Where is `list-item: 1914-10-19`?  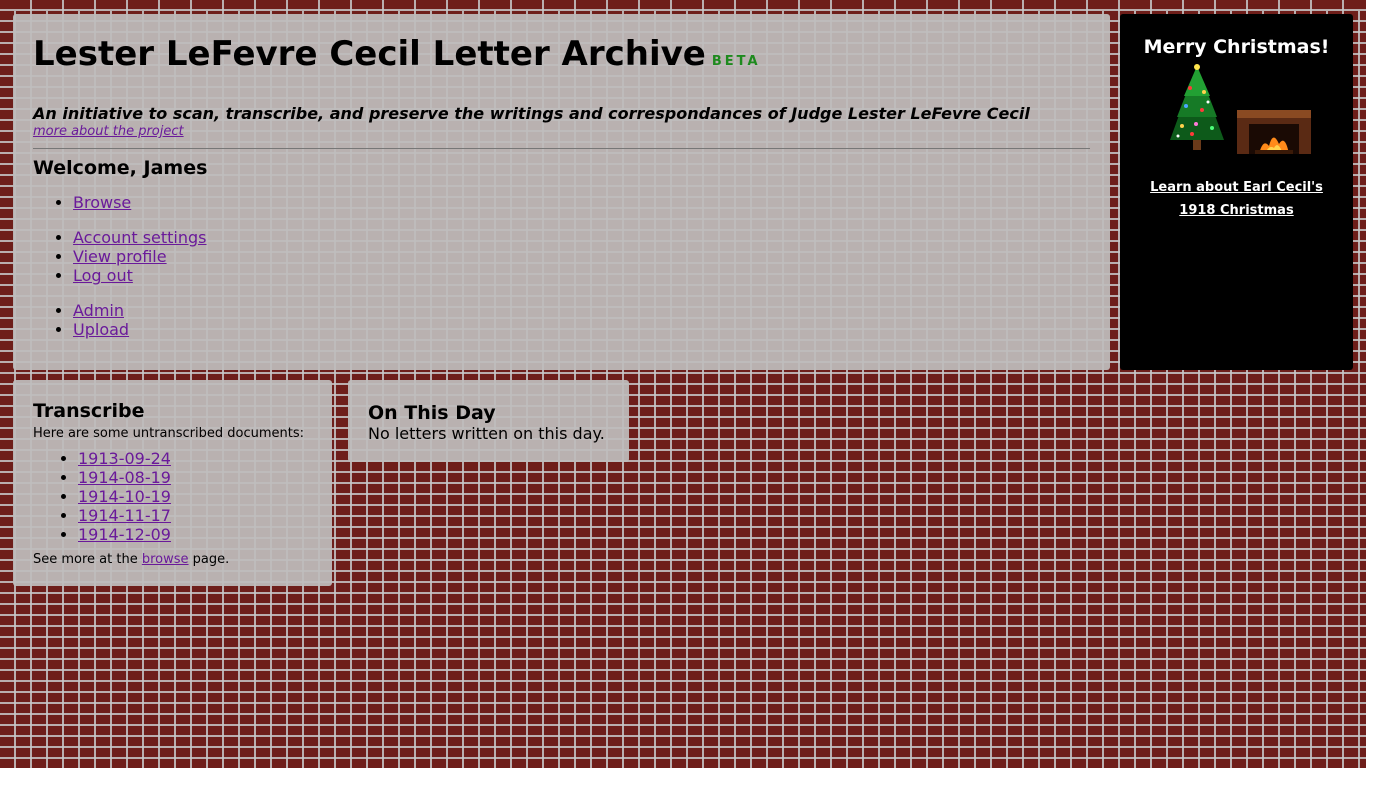
list-item: 1914-10-19 is located at coordinates (195, 496).